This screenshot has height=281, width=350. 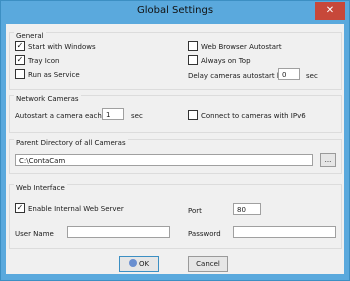 I want to click on start-with-windows-checkbox: ✓ Start with Windows, so click(x=55, y=46).